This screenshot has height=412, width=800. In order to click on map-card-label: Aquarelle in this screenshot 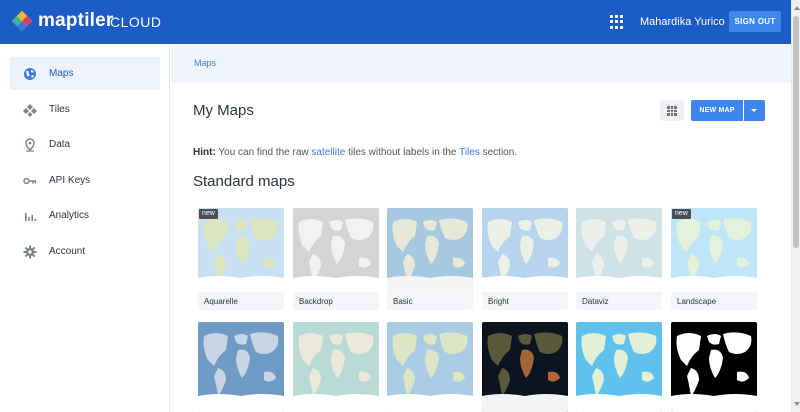, I will do `click(221, 301)`.